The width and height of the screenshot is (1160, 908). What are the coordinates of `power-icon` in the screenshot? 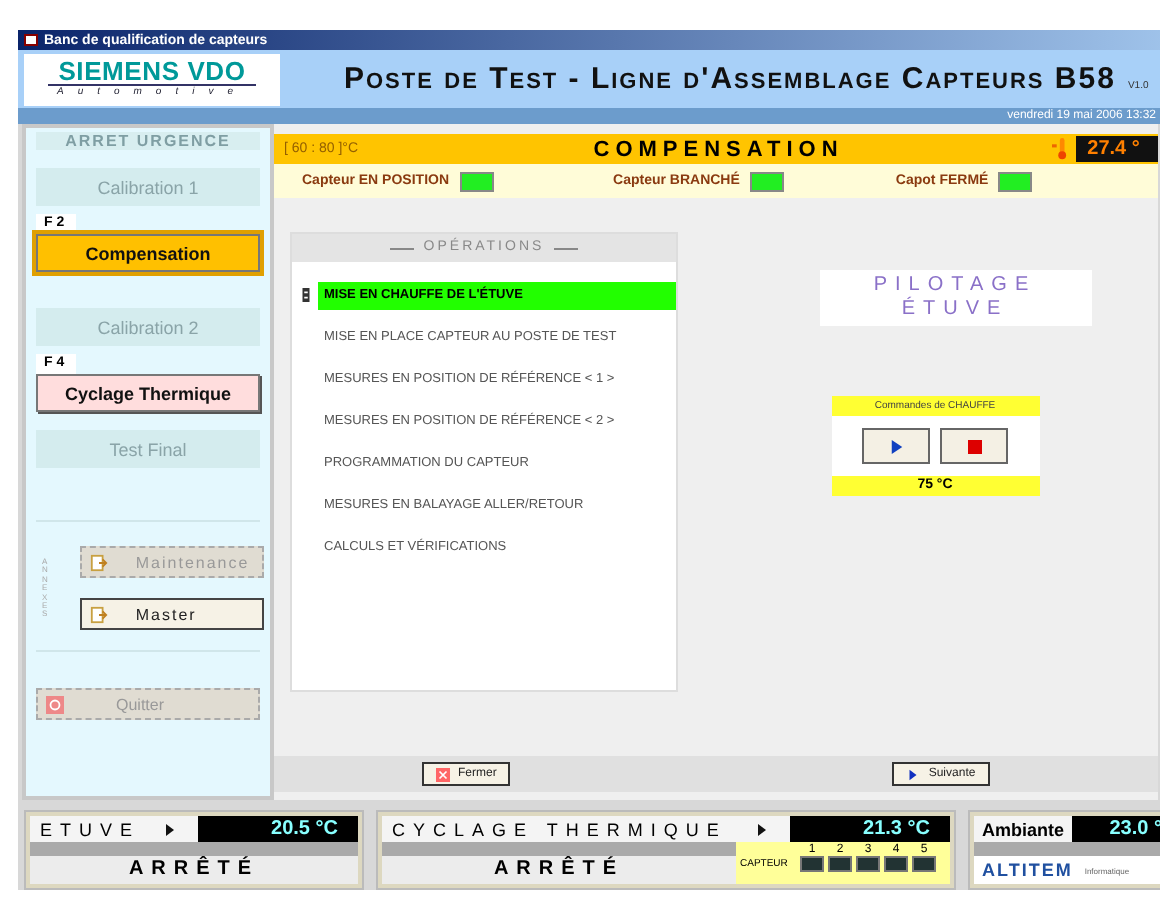 It's located at (55, 704).